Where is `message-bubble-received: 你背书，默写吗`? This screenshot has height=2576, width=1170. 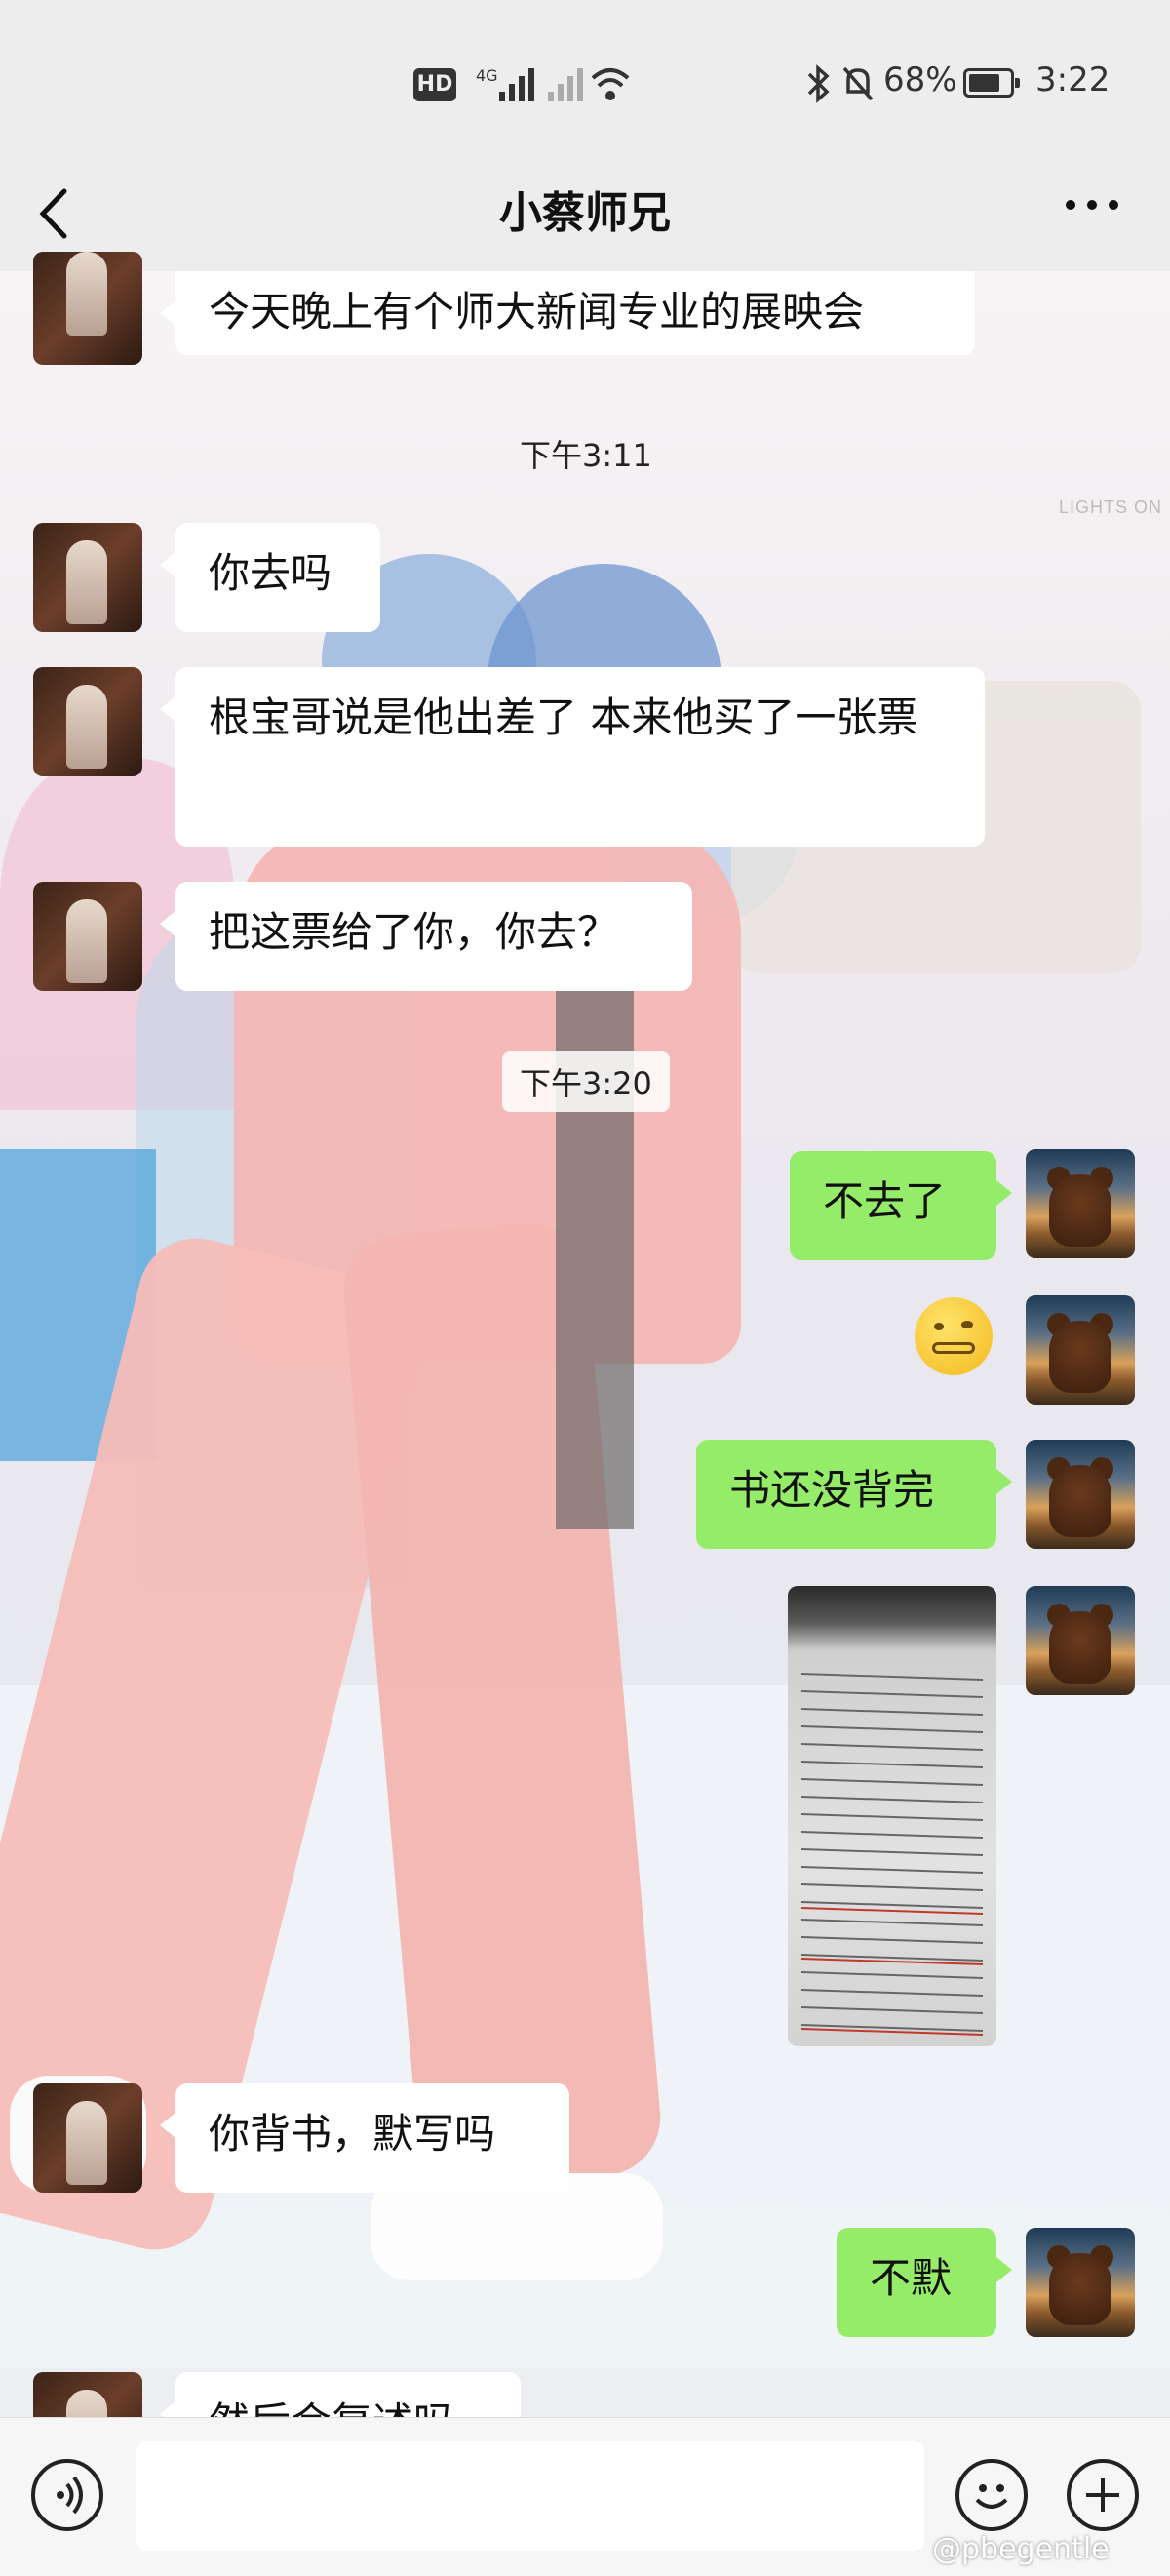
message-bubble-received: 你背书，默写吗 is located at coordinates (364, 2138).